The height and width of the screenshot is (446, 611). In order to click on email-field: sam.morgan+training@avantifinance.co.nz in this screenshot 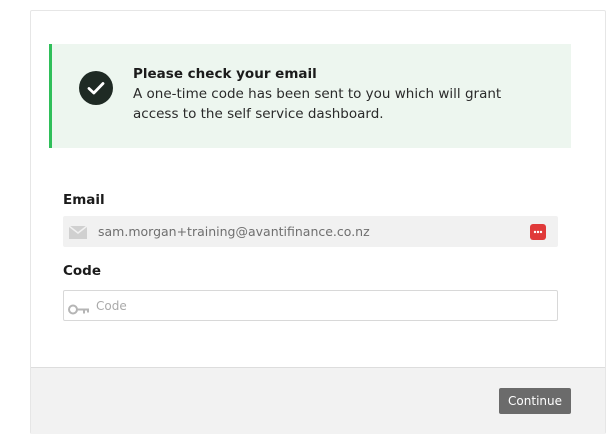, I will do `click(310, 231)`.